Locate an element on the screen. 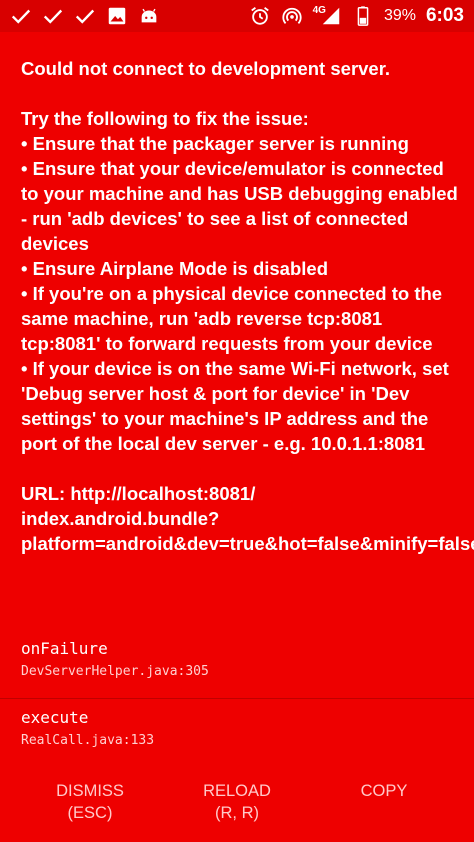  battery-icon is located at coordinates (363, 16).